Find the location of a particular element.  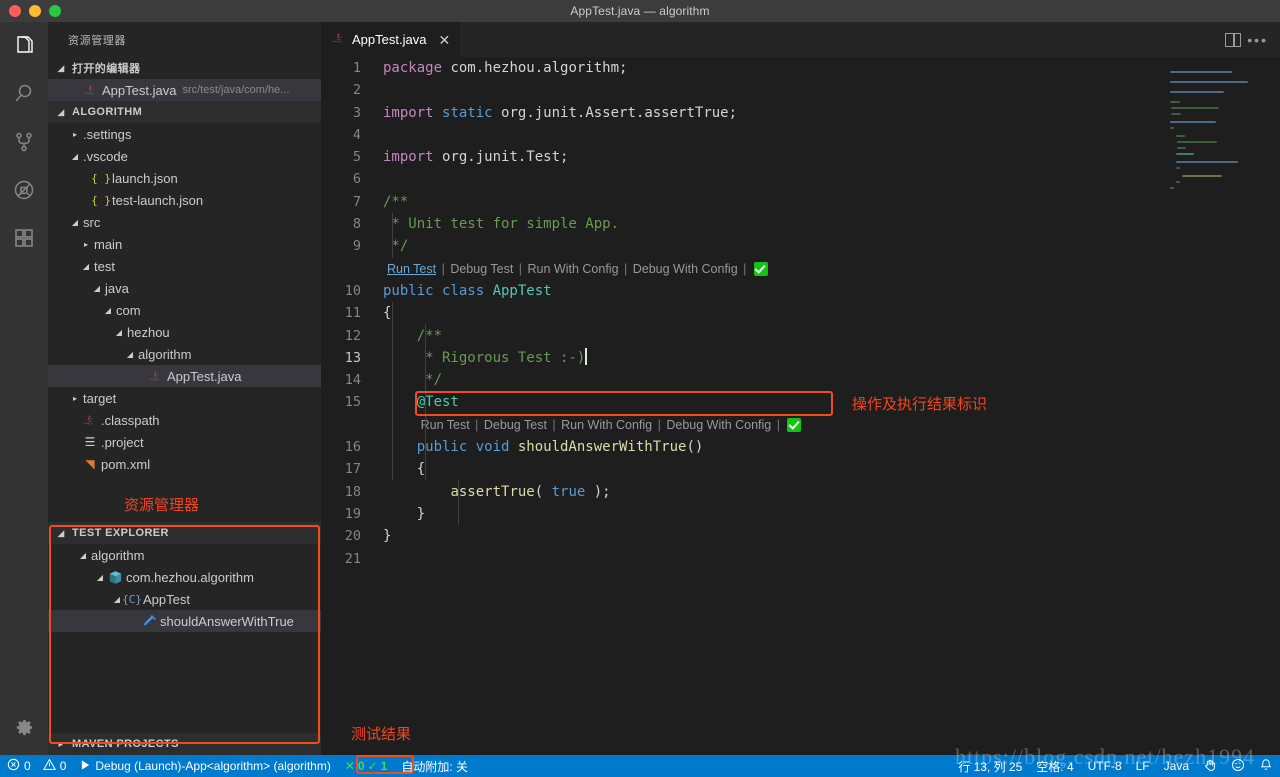

tree-item-com: ◢ com is located at coordinates (184, 310).